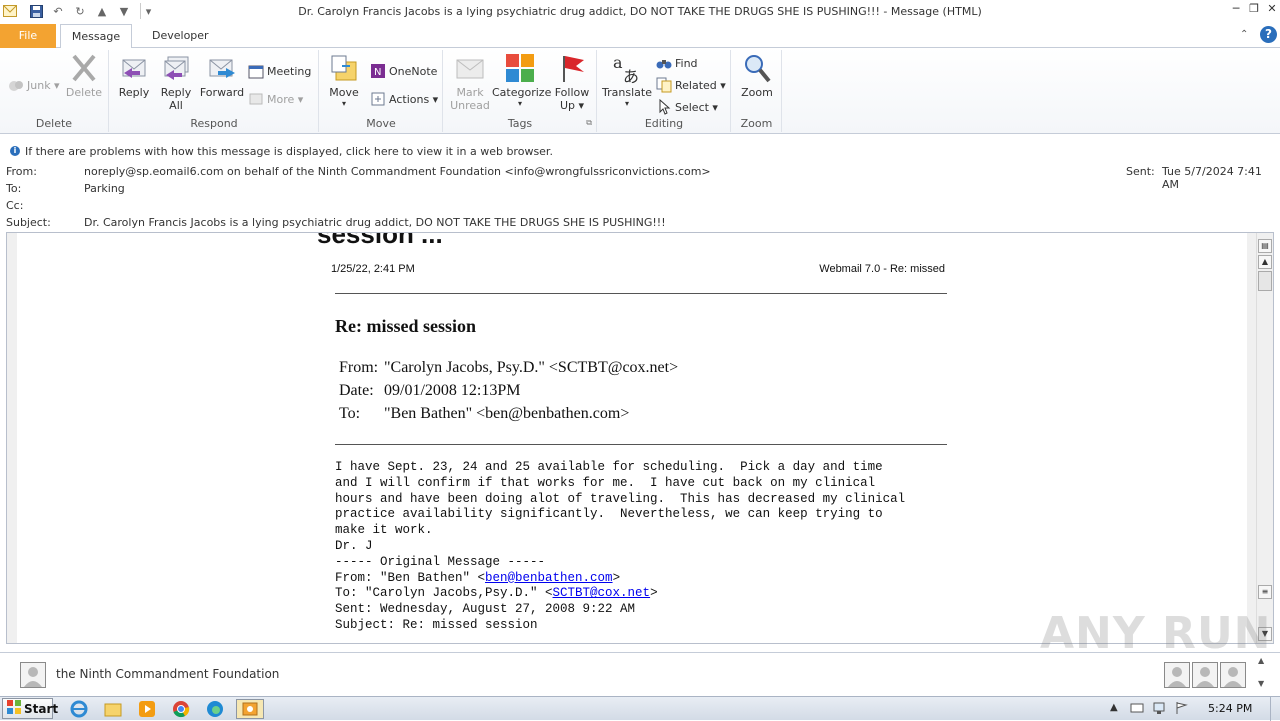 This screenshot has width=1280, height=721. Describe the element at coordinates (1230, 708) in the screenshot. I see `clock: 5:24 PM` at that location.